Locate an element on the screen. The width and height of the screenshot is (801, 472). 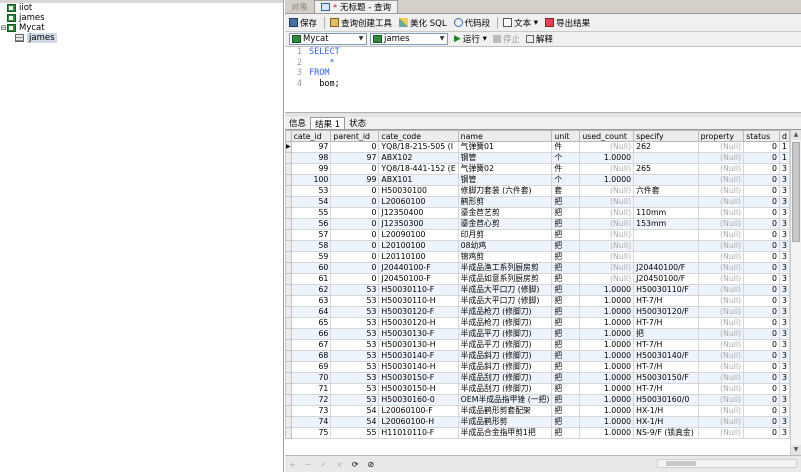
table-cell: 110mm is located at coordinates (666, 213).